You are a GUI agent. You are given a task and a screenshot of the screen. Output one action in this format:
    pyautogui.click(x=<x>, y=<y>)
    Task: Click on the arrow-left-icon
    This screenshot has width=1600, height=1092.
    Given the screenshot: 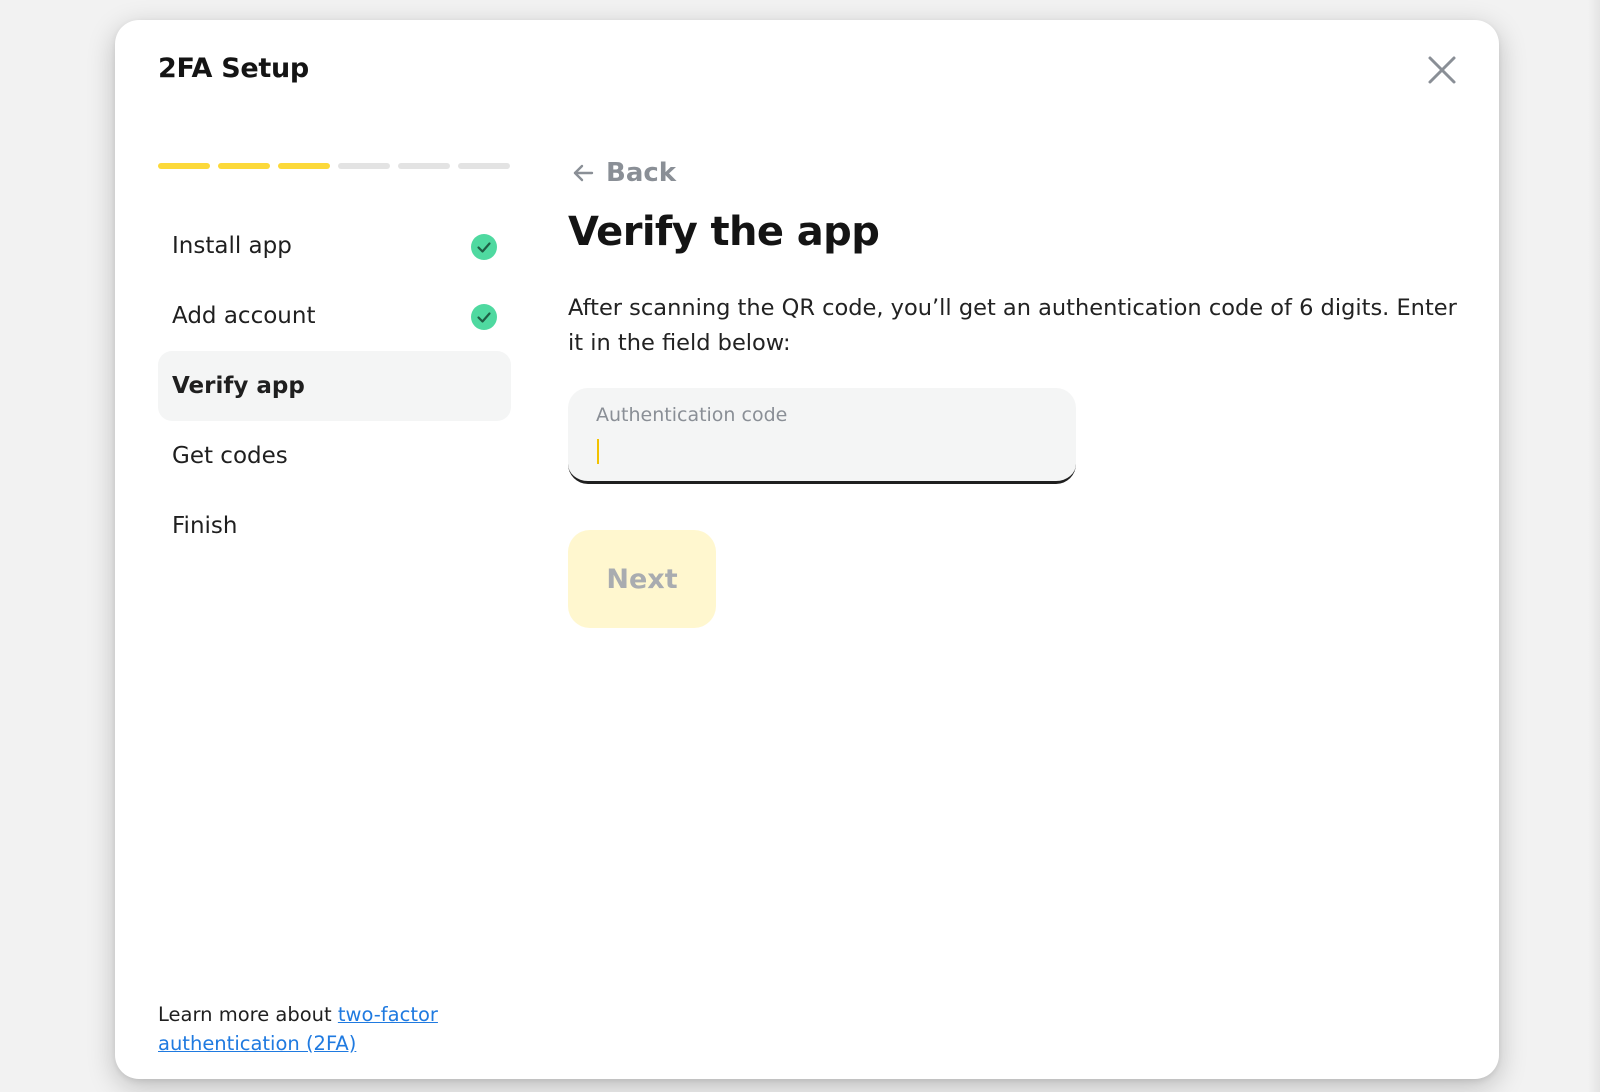 What is the action you would take?
    pyautogui.click(x=583, y=173)
    